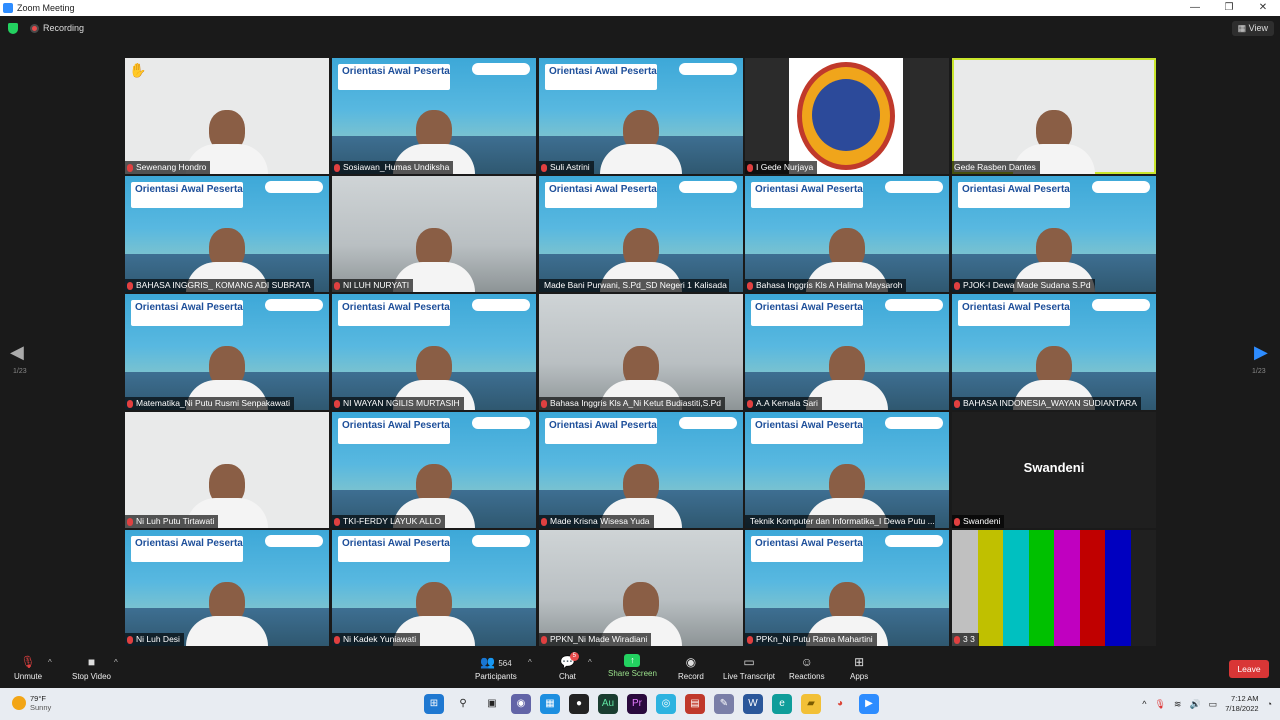  What do you see at coordinates (158, 639) in the screenshot?
I see `participant-name: Ni Luh Desi` at bounding box center [158, 639].